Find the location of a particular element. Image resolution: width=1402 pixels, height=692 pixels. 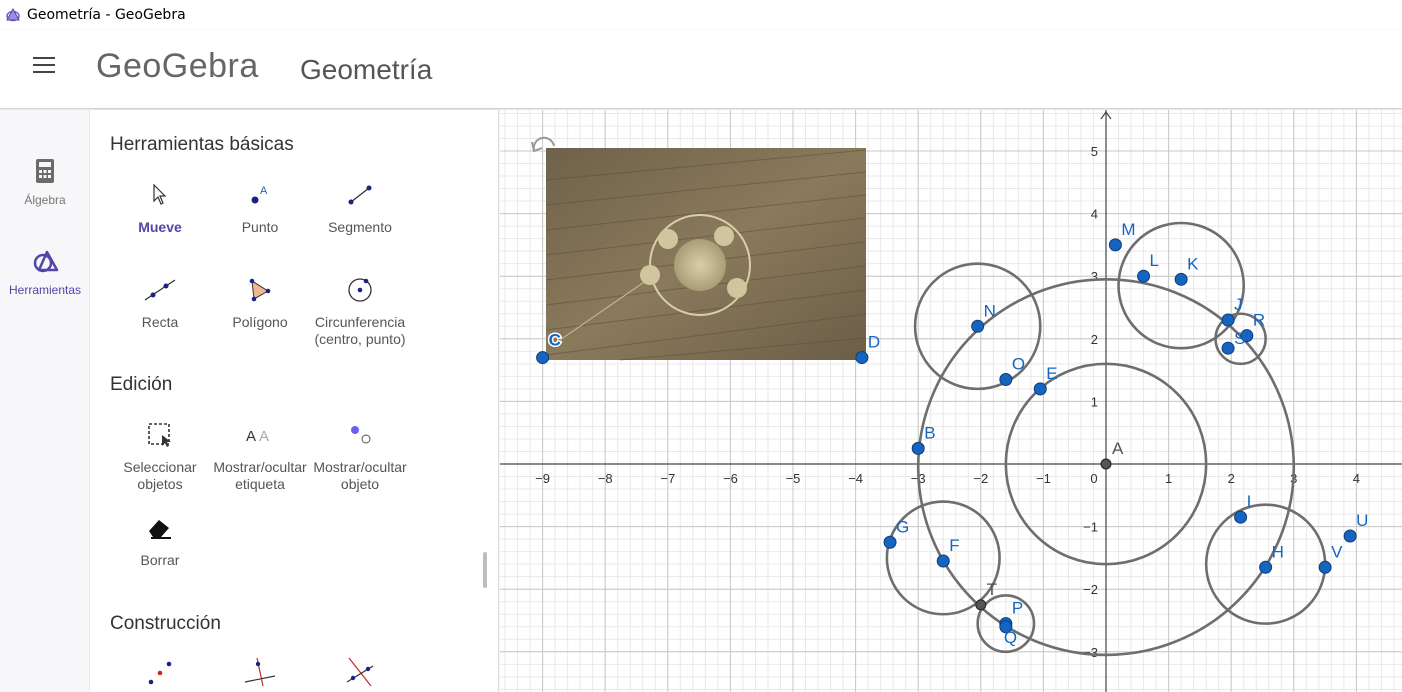

tool-polygon: Polígono is located at coordinates (260, 303).